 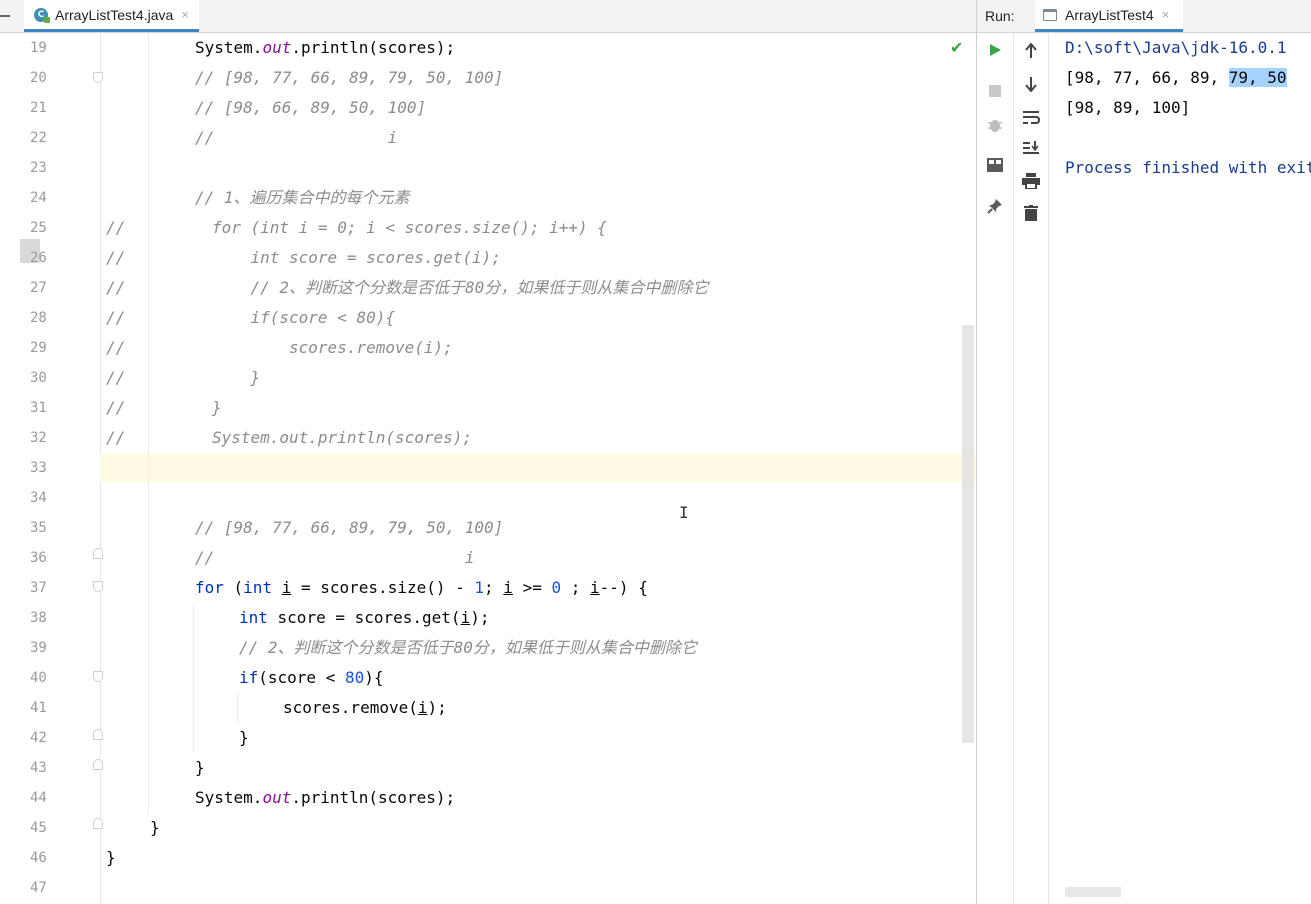 What do you see at coordinates (38, 168) in the screenshot?
I see `line-number: 23` at bounding box center [38, 168].